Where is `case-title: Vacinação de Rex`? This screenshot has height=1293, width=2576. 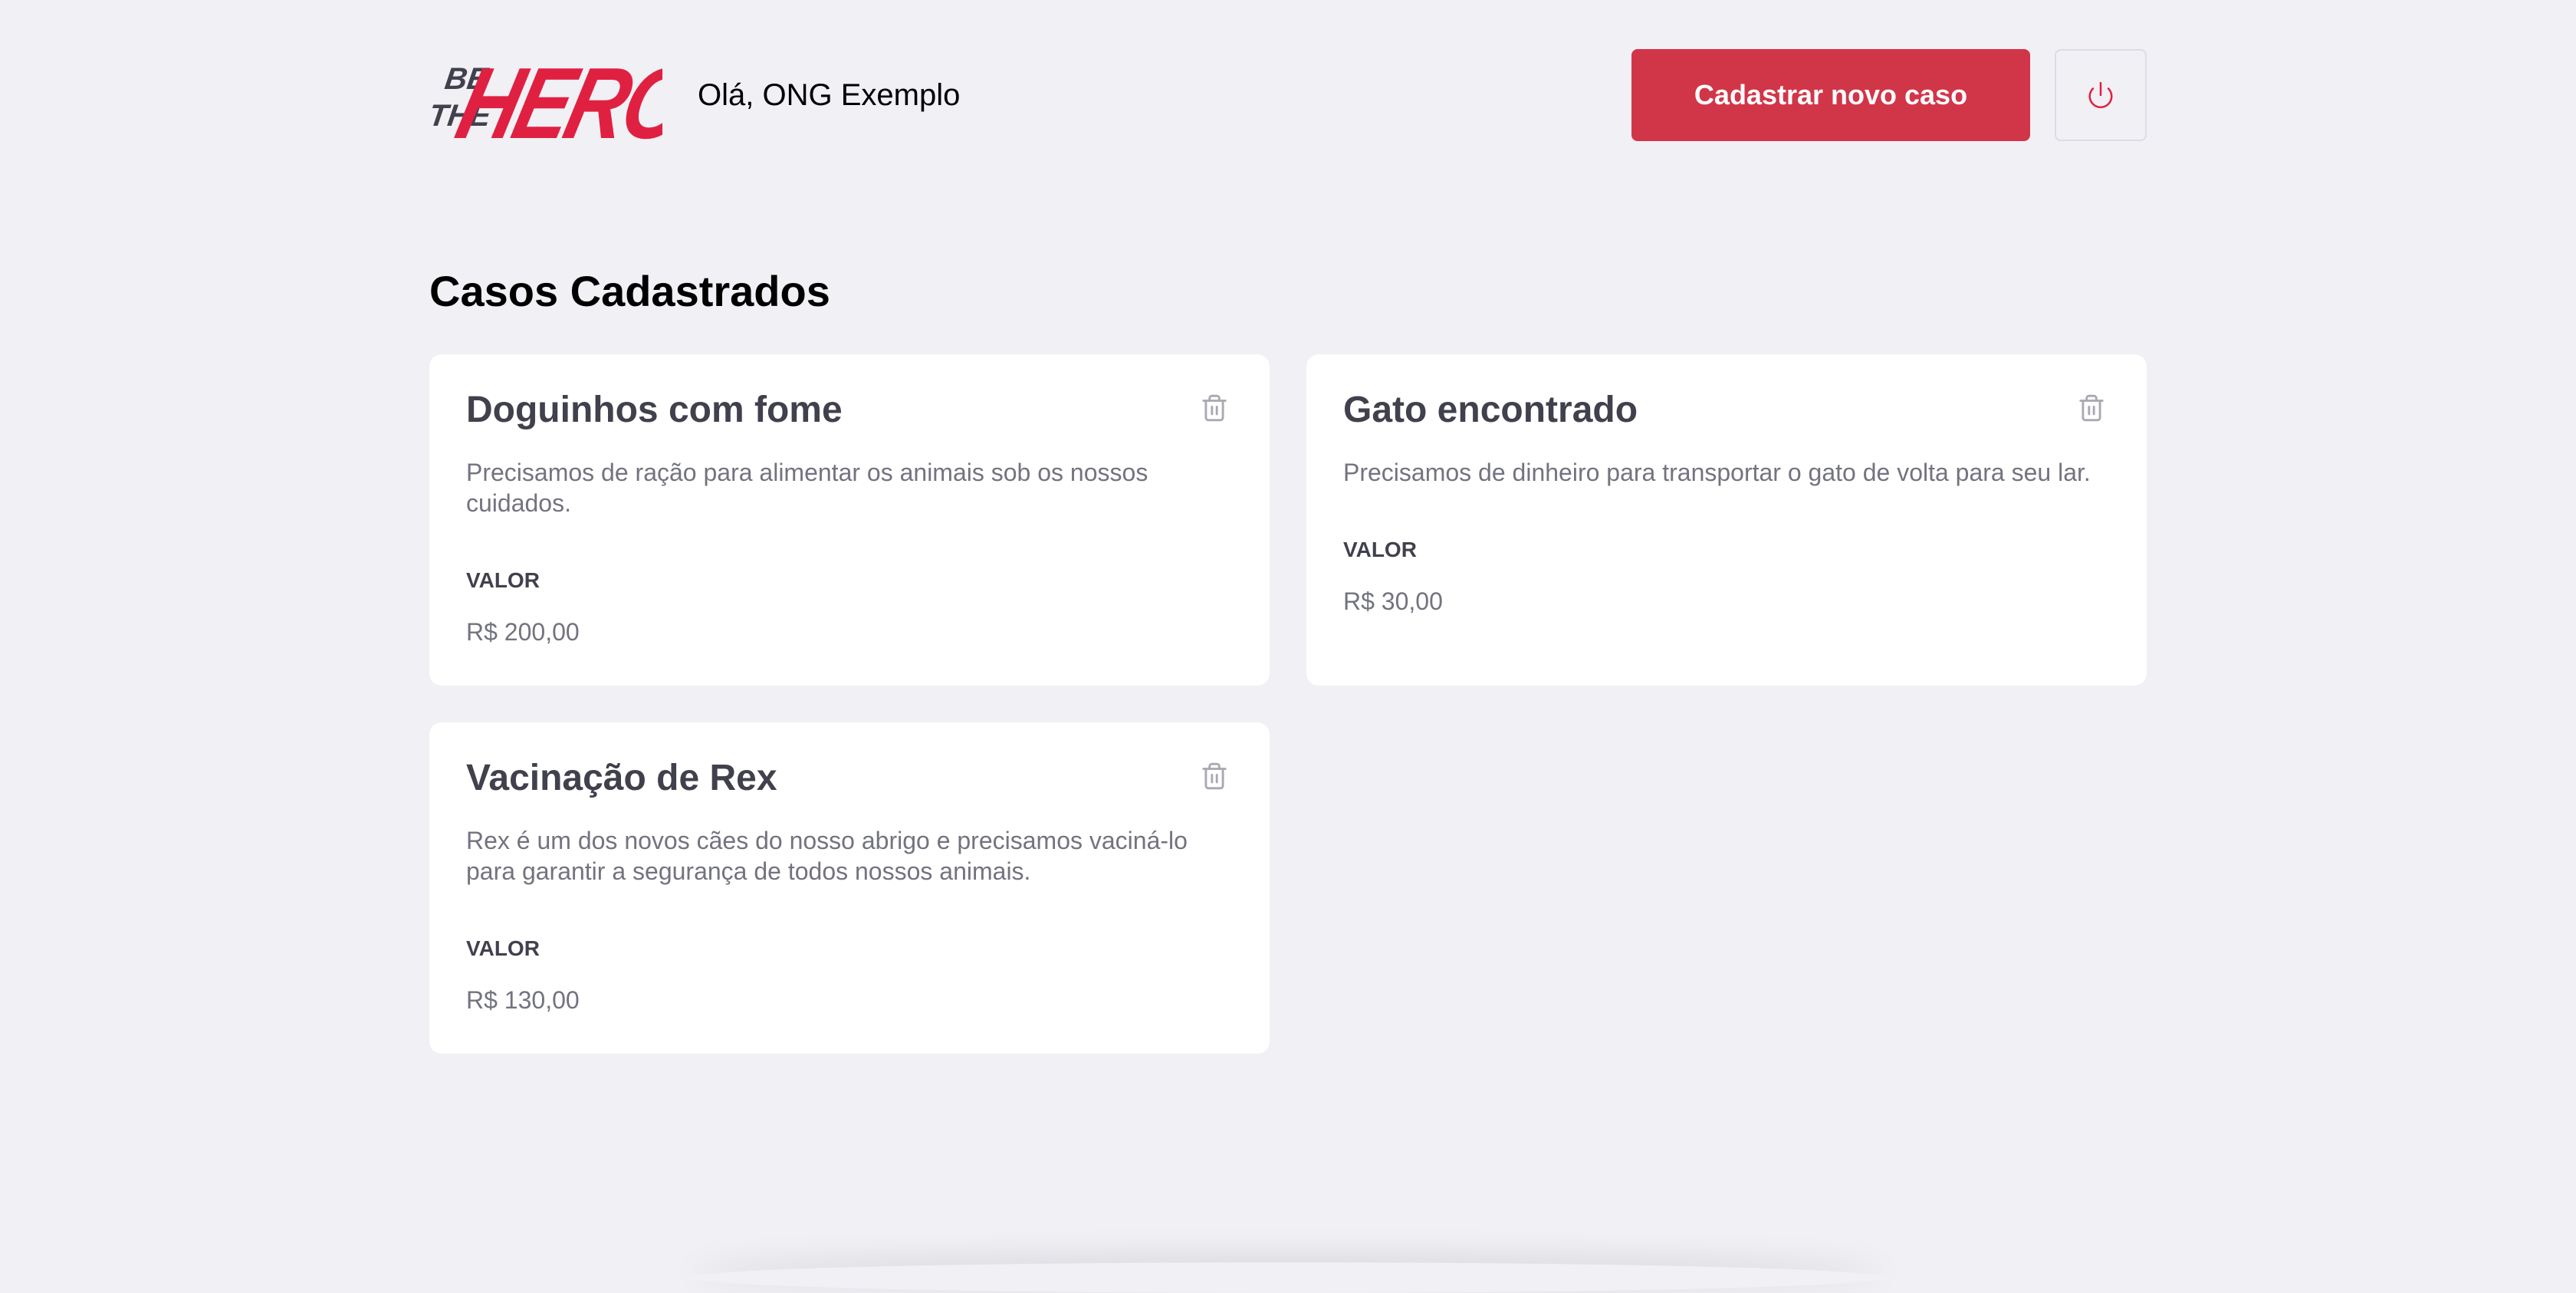 case-title: Vacinação de Rex is located at coordinates (622, 778).